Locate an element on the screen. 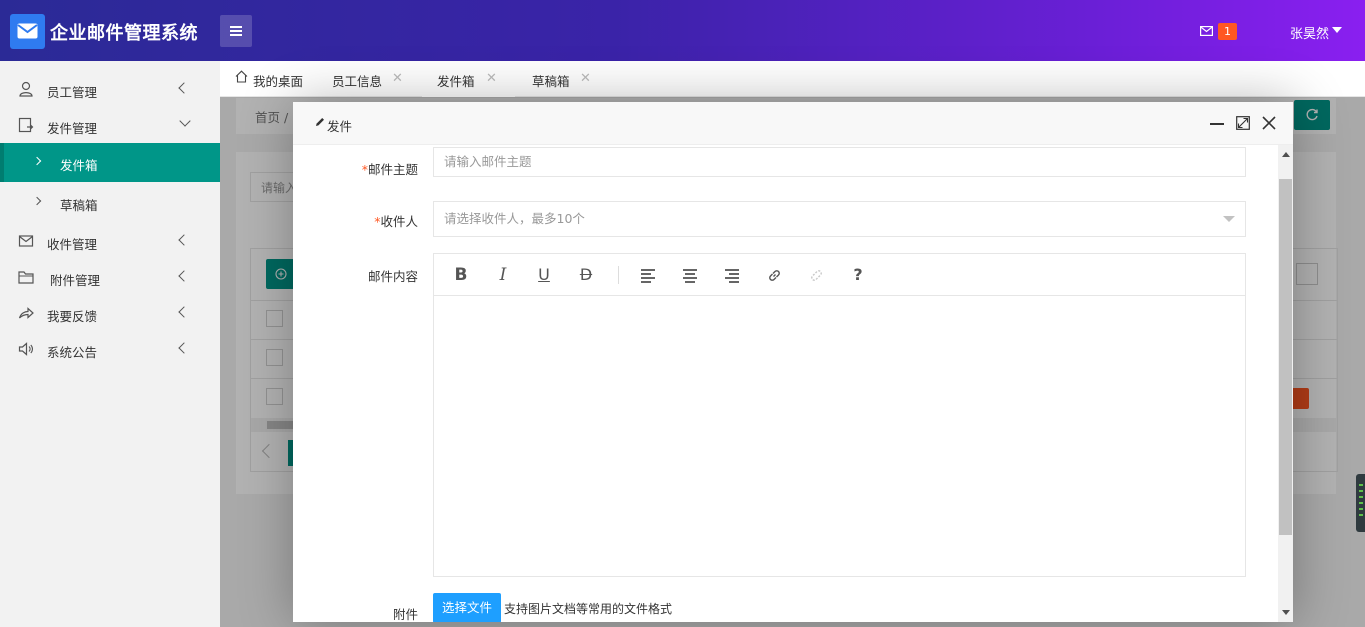 The image size is (1365, 627). mail-count-badge: 1 is located at coordinates (1227, 31).